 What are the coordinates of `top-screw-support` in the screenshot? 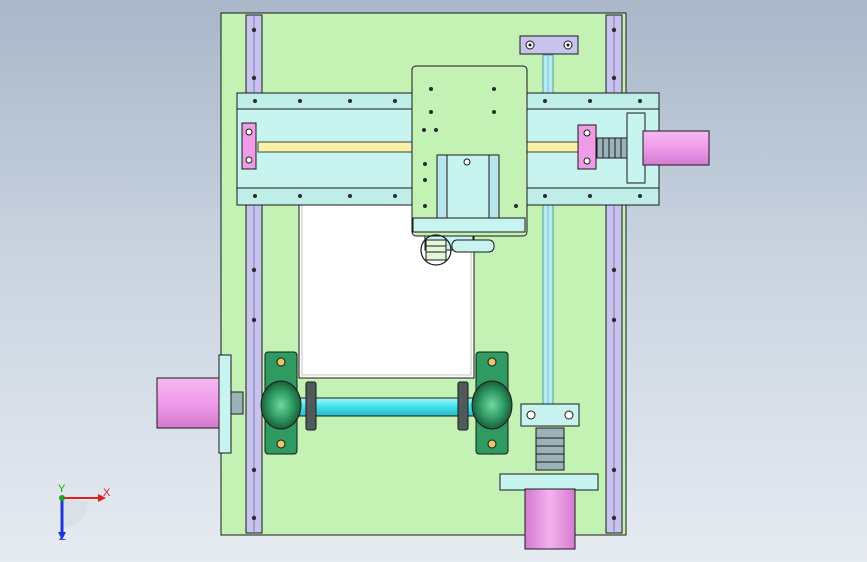 It's located at (549, 45).